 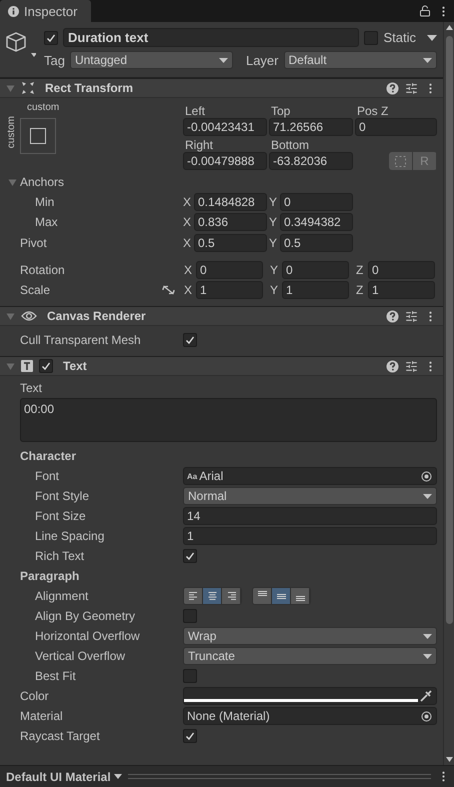 I want to click on property-label: Font, so click(x=47, y=476).